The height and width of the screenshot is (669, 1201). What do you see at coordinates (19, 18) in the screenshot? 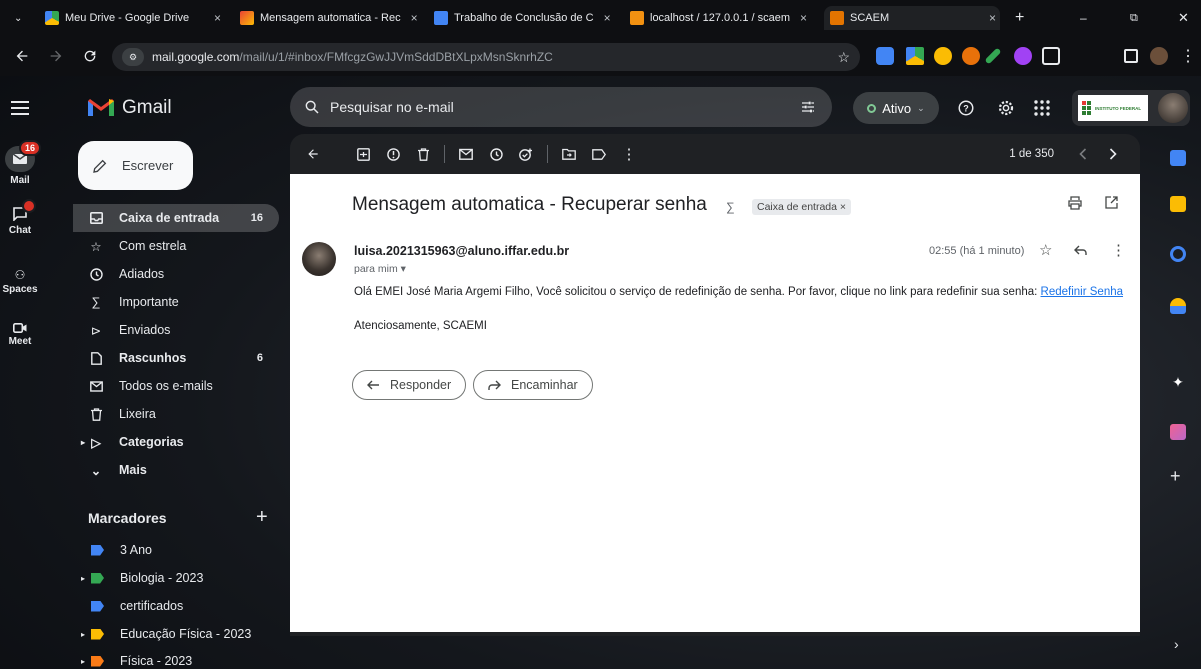
I see `tab-search-menu: ⌄` at bounding box center [19, 18].